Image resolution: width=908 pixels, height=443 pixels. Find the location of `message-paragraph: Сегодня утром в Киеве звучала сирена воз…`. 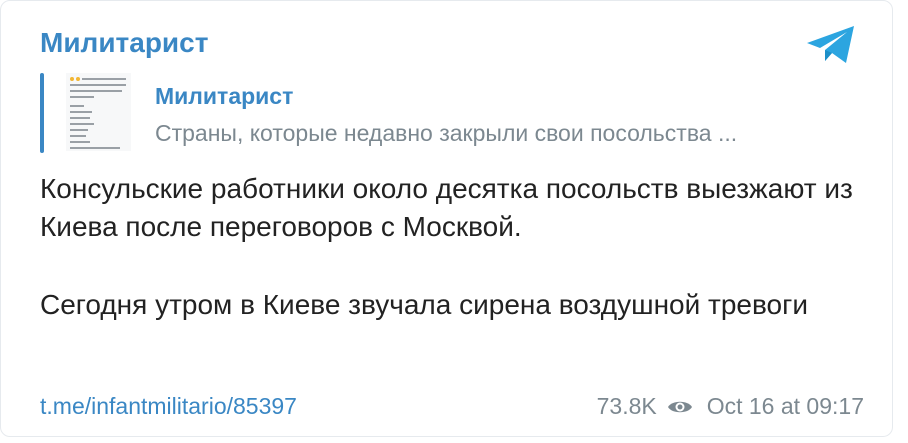

message-paragraph: Сегодня утром в Киеве звучала сирена воз… is located at coordinates (424, 304).